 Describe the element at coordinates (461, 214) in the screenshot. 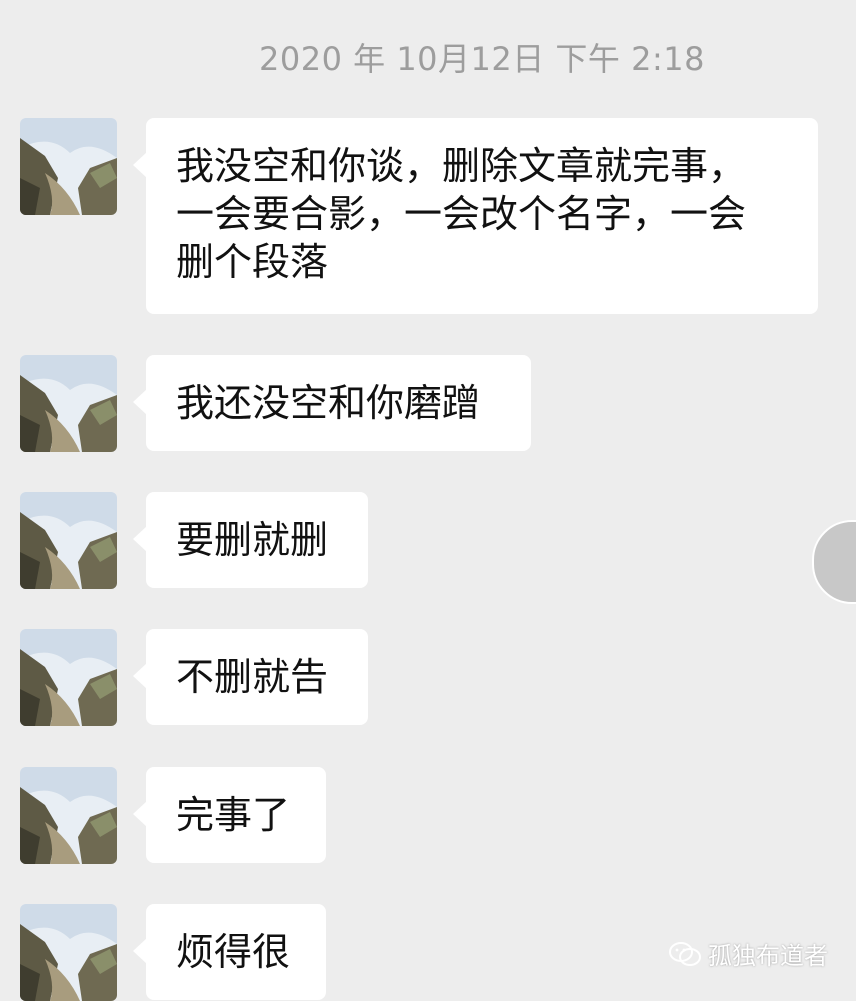

I see `message-text: 我没空和你谈，删除文章就完事， 一会要合影，一会改个名字，一会 删个段落` at that location.